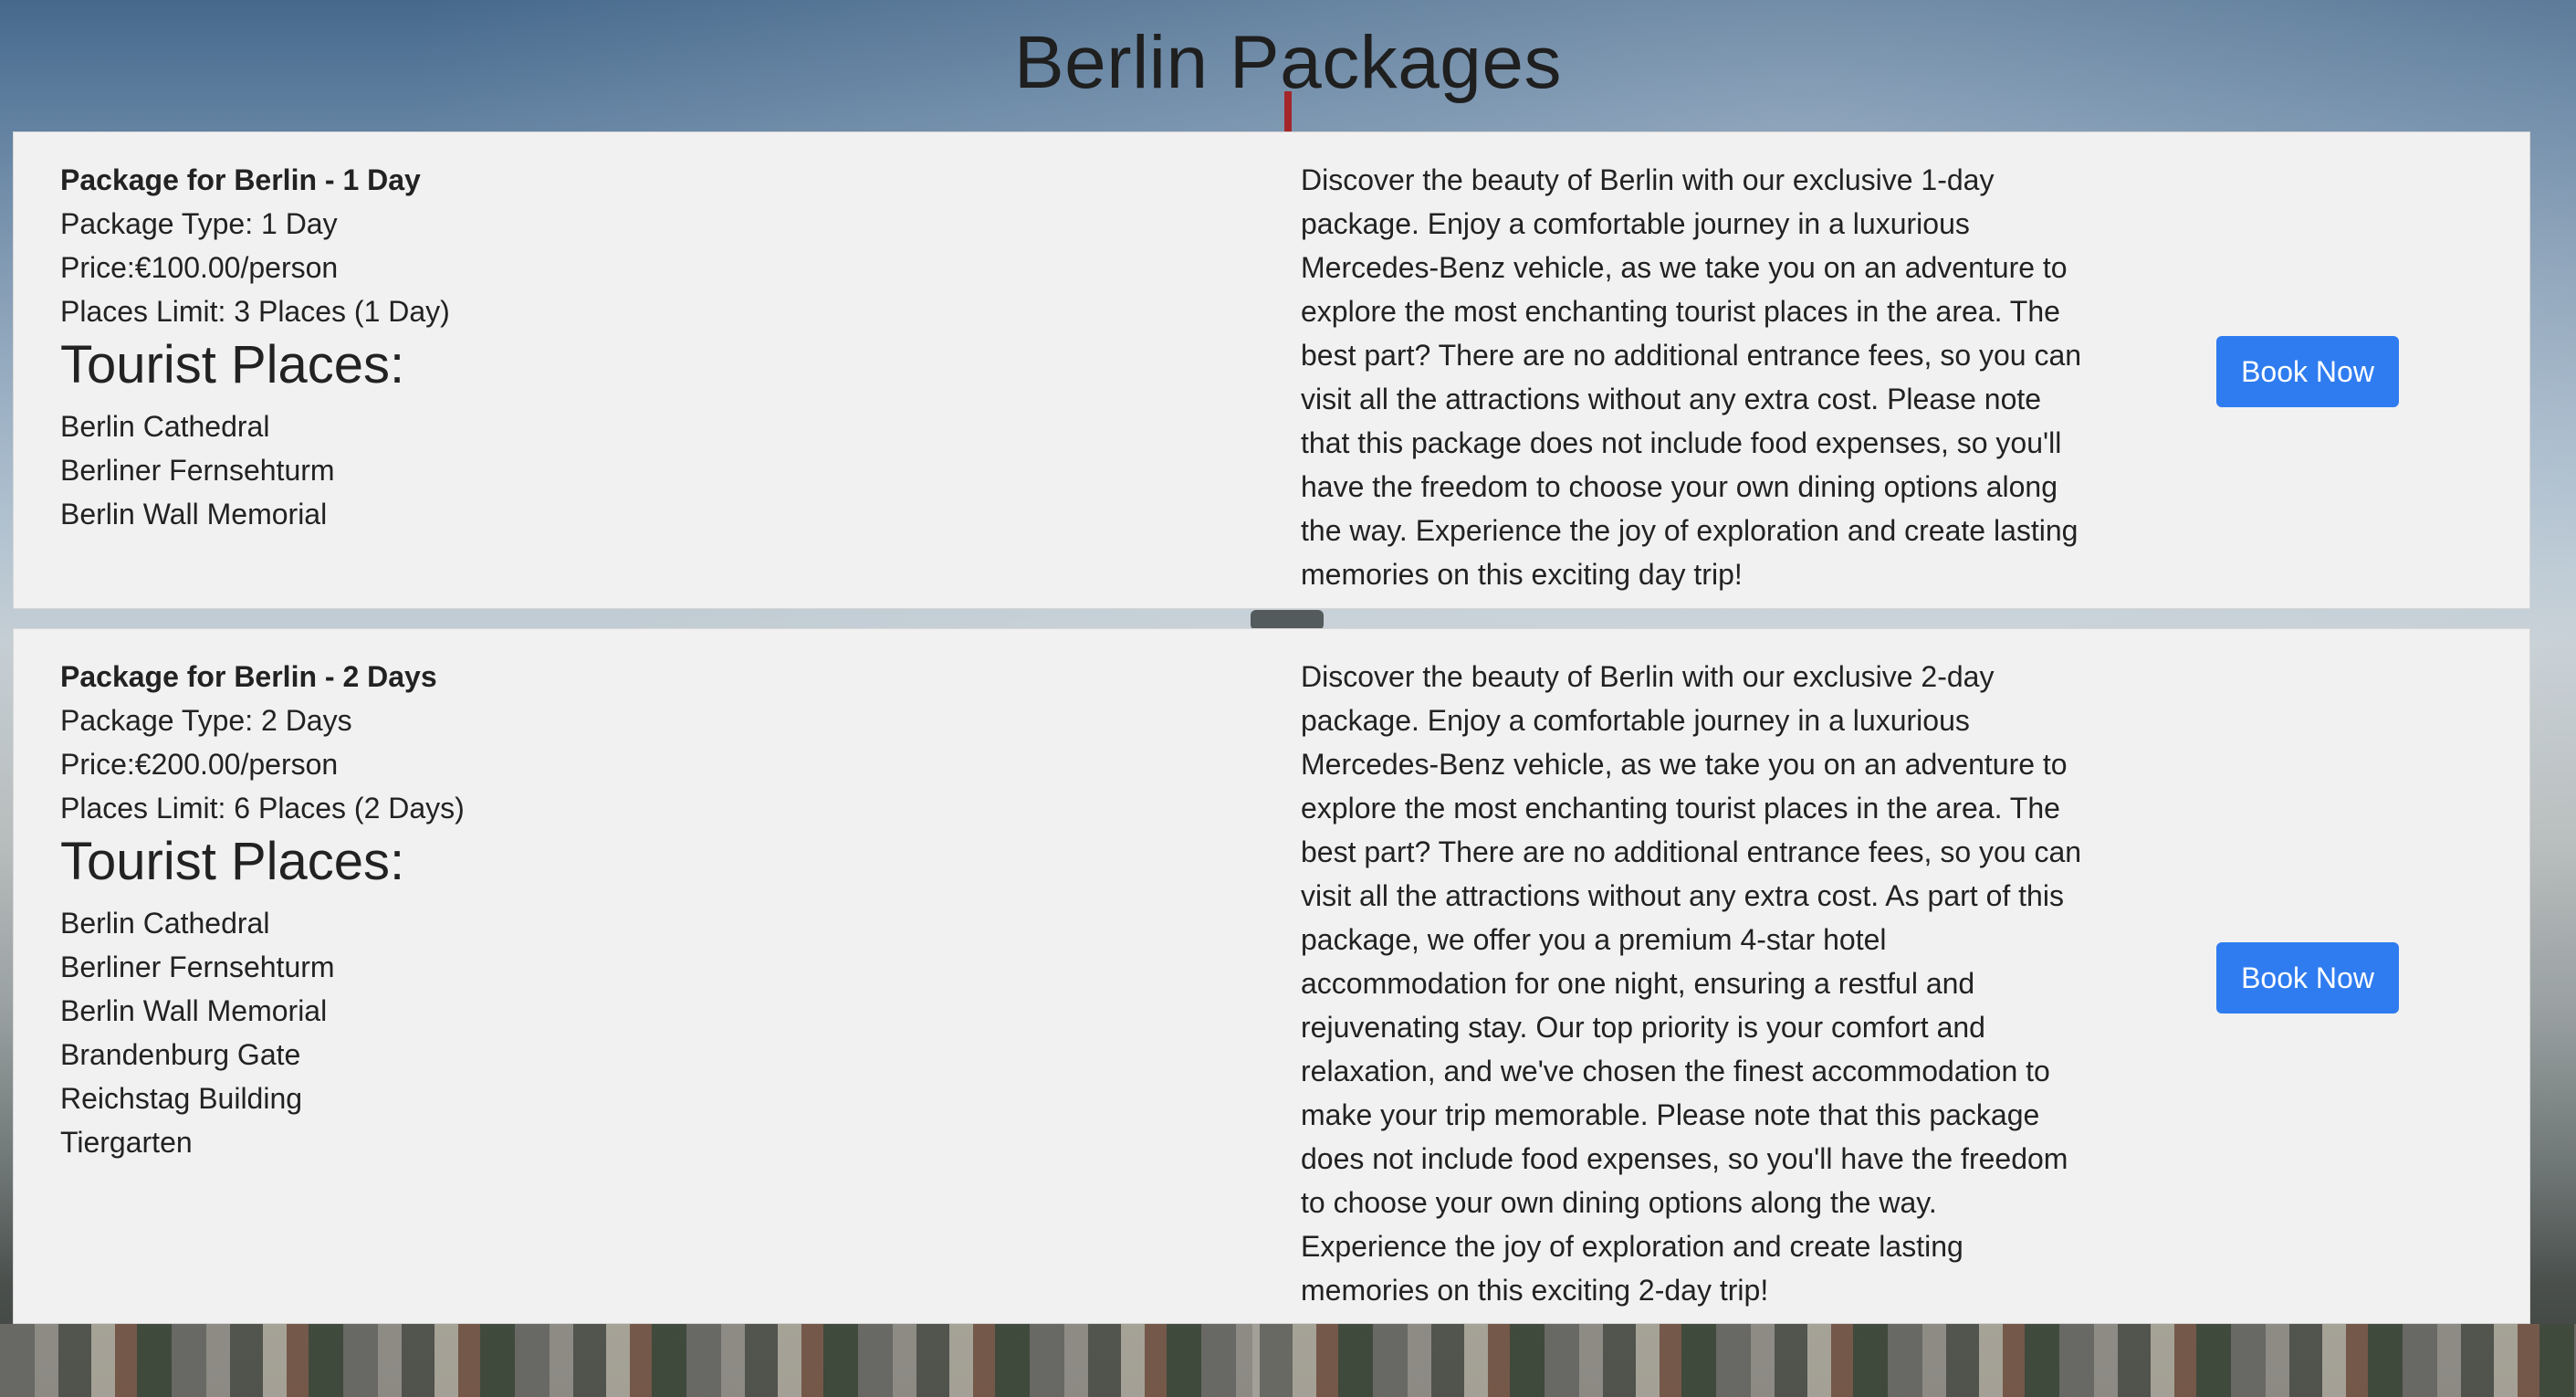 This screenshot has height=1397, width=2576. I want to click on package-places-limit: Places Limit: 3 Places (1 Day), so click(255, 311).